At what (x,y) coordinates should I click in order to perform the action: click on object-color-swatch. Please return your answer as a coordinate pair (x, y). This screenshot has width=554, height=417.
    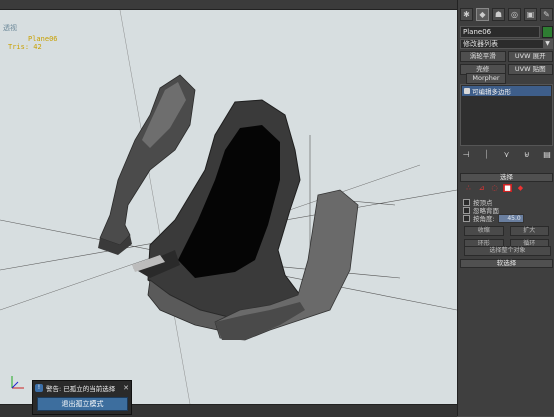
    Looking at the image, I should click on (547, 32).